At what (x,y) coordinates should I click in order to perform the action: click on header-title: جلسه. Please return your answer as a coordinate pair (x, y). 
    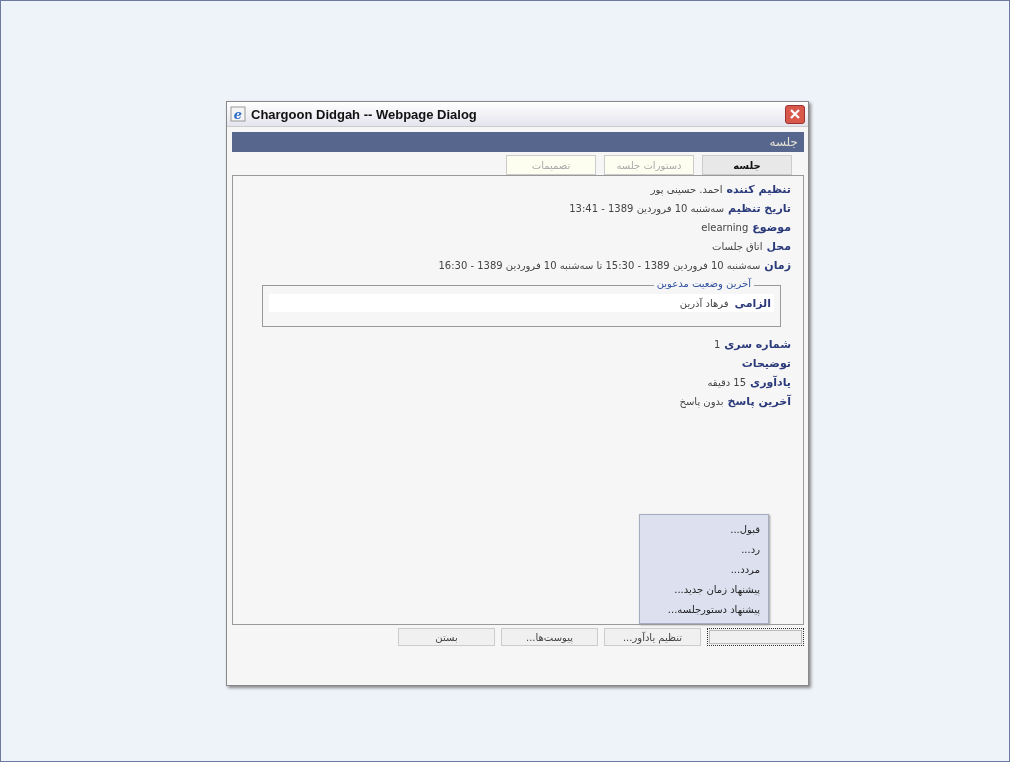
    Looking at the image, I should click on (783, 142).